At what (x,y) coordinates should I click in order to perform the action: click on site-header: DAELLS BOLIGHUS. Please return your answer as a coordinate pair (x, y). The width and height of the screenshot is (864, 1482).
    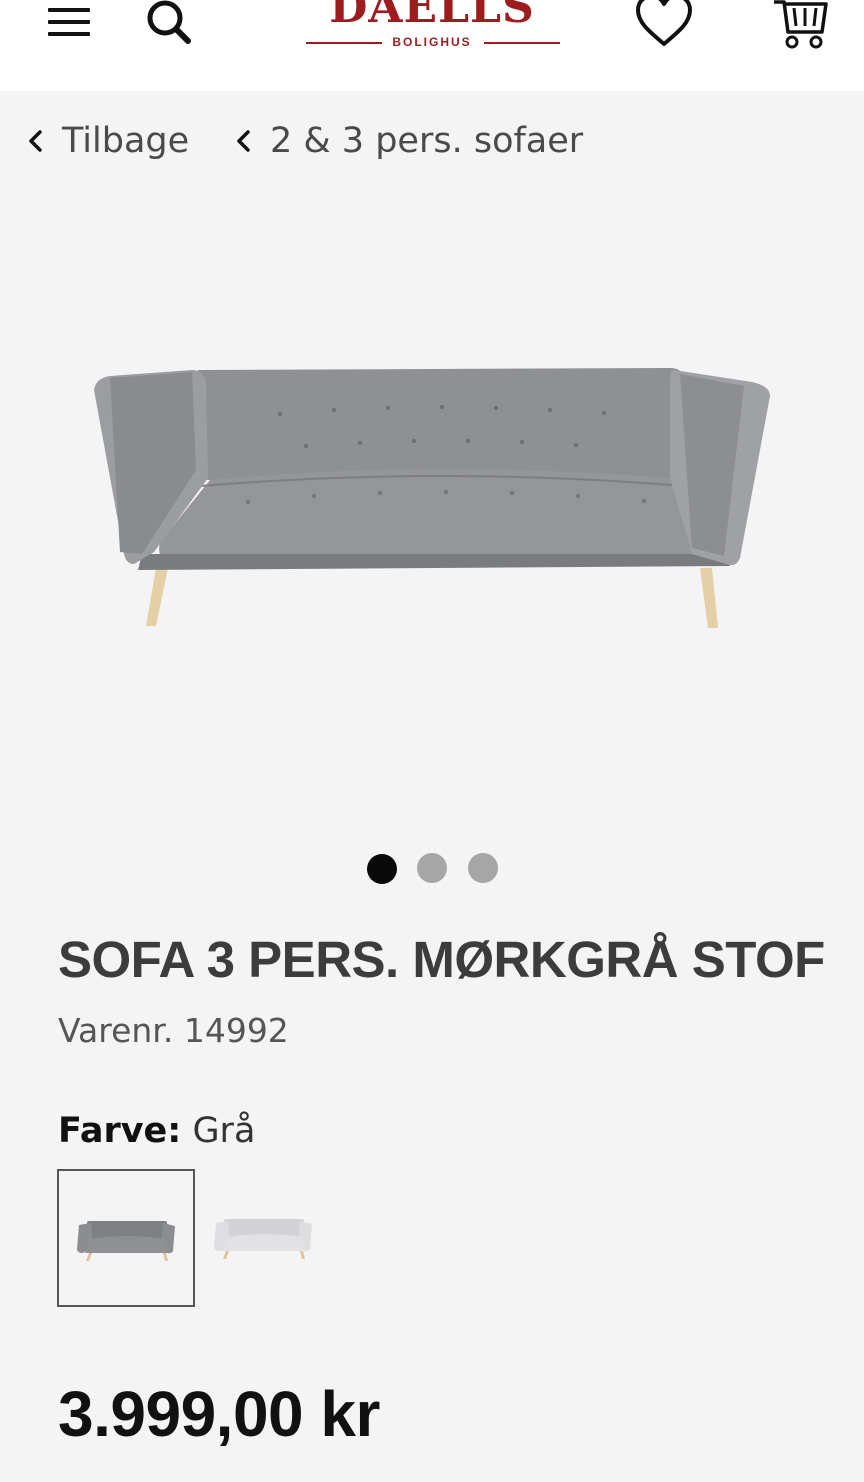
    Looking at the image, I should click on (432, 45).